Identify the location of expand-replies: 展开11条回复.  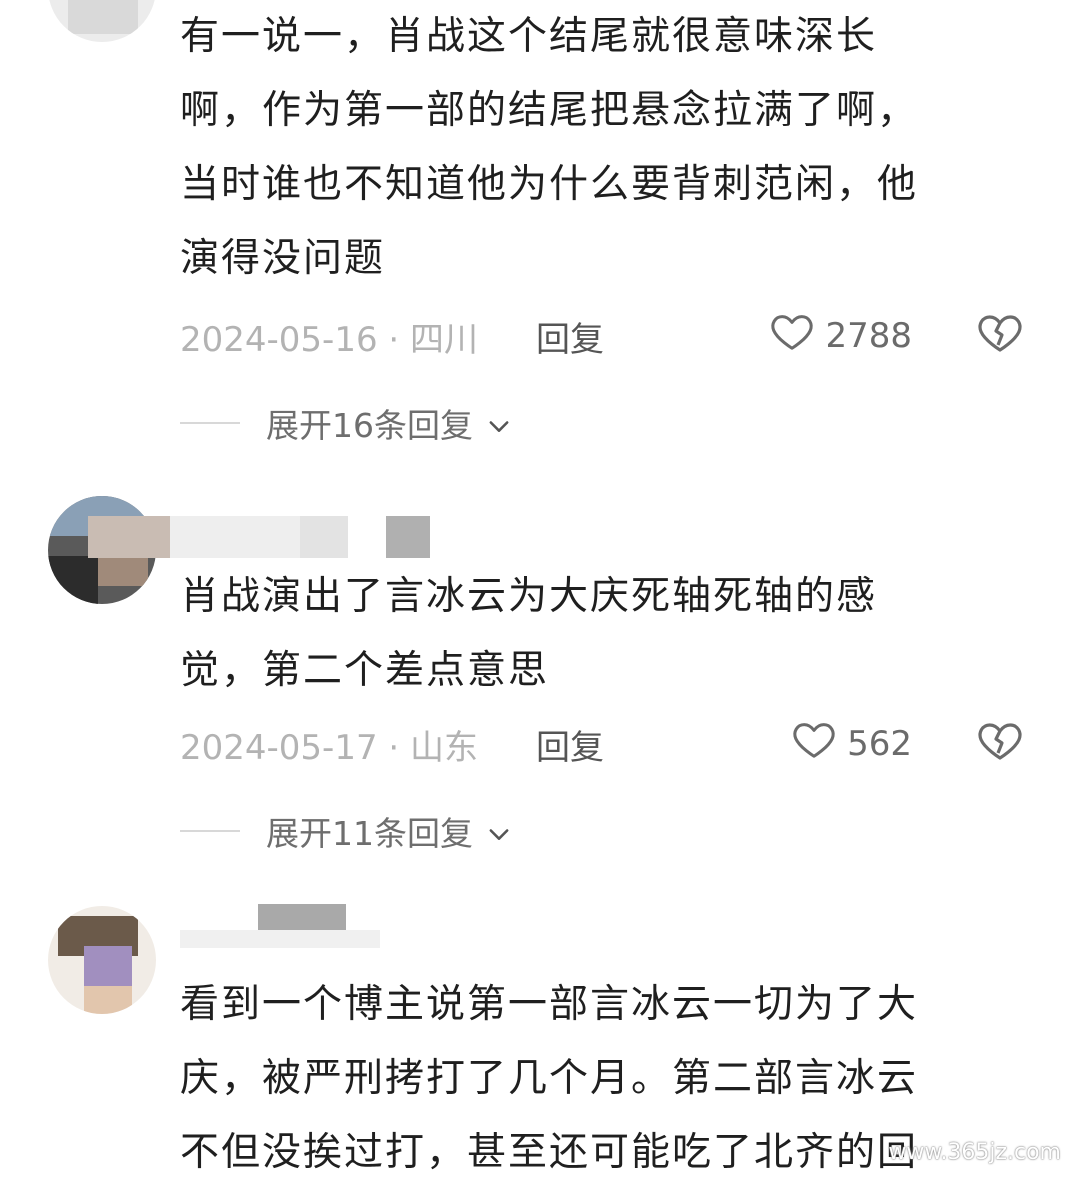
(346, 831).